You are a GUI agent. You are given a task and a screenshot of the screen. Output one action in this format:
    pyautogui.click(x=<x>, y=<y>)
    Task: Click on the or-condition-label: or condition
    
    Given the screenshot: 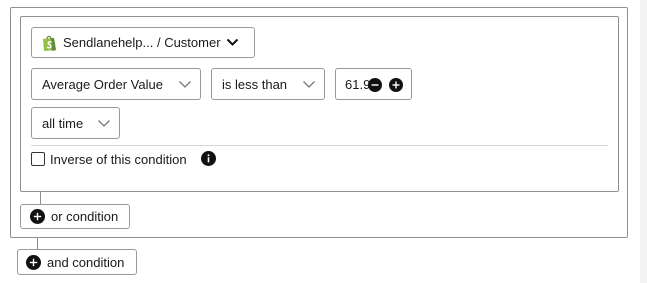 What is the action you would take?
    pyautogui.click(x=85, y=216)
    